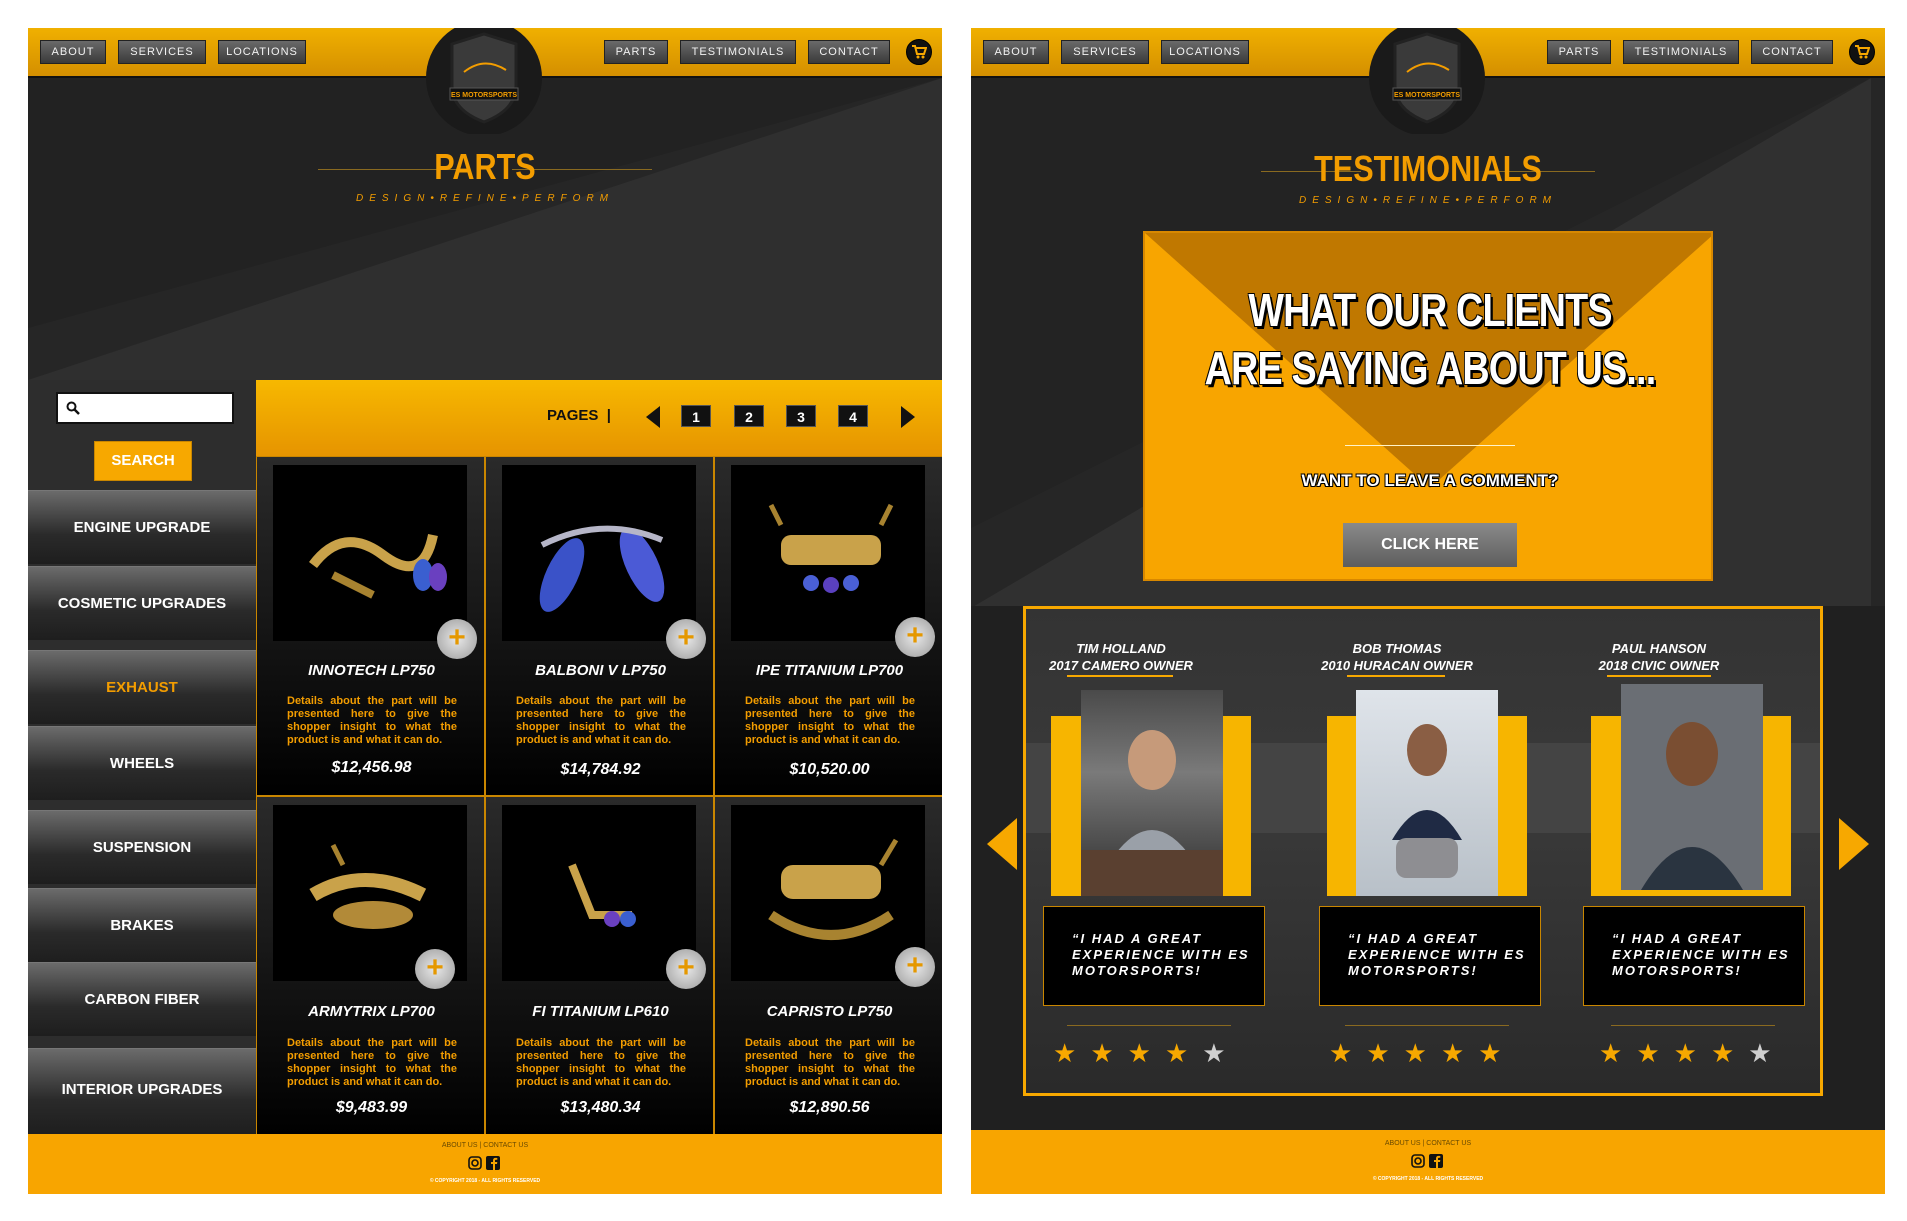 The height and width of the screenshot is (1221, 1907). I want to click on category-label: INTERIOR UPGRADES, so click(142, 1089).